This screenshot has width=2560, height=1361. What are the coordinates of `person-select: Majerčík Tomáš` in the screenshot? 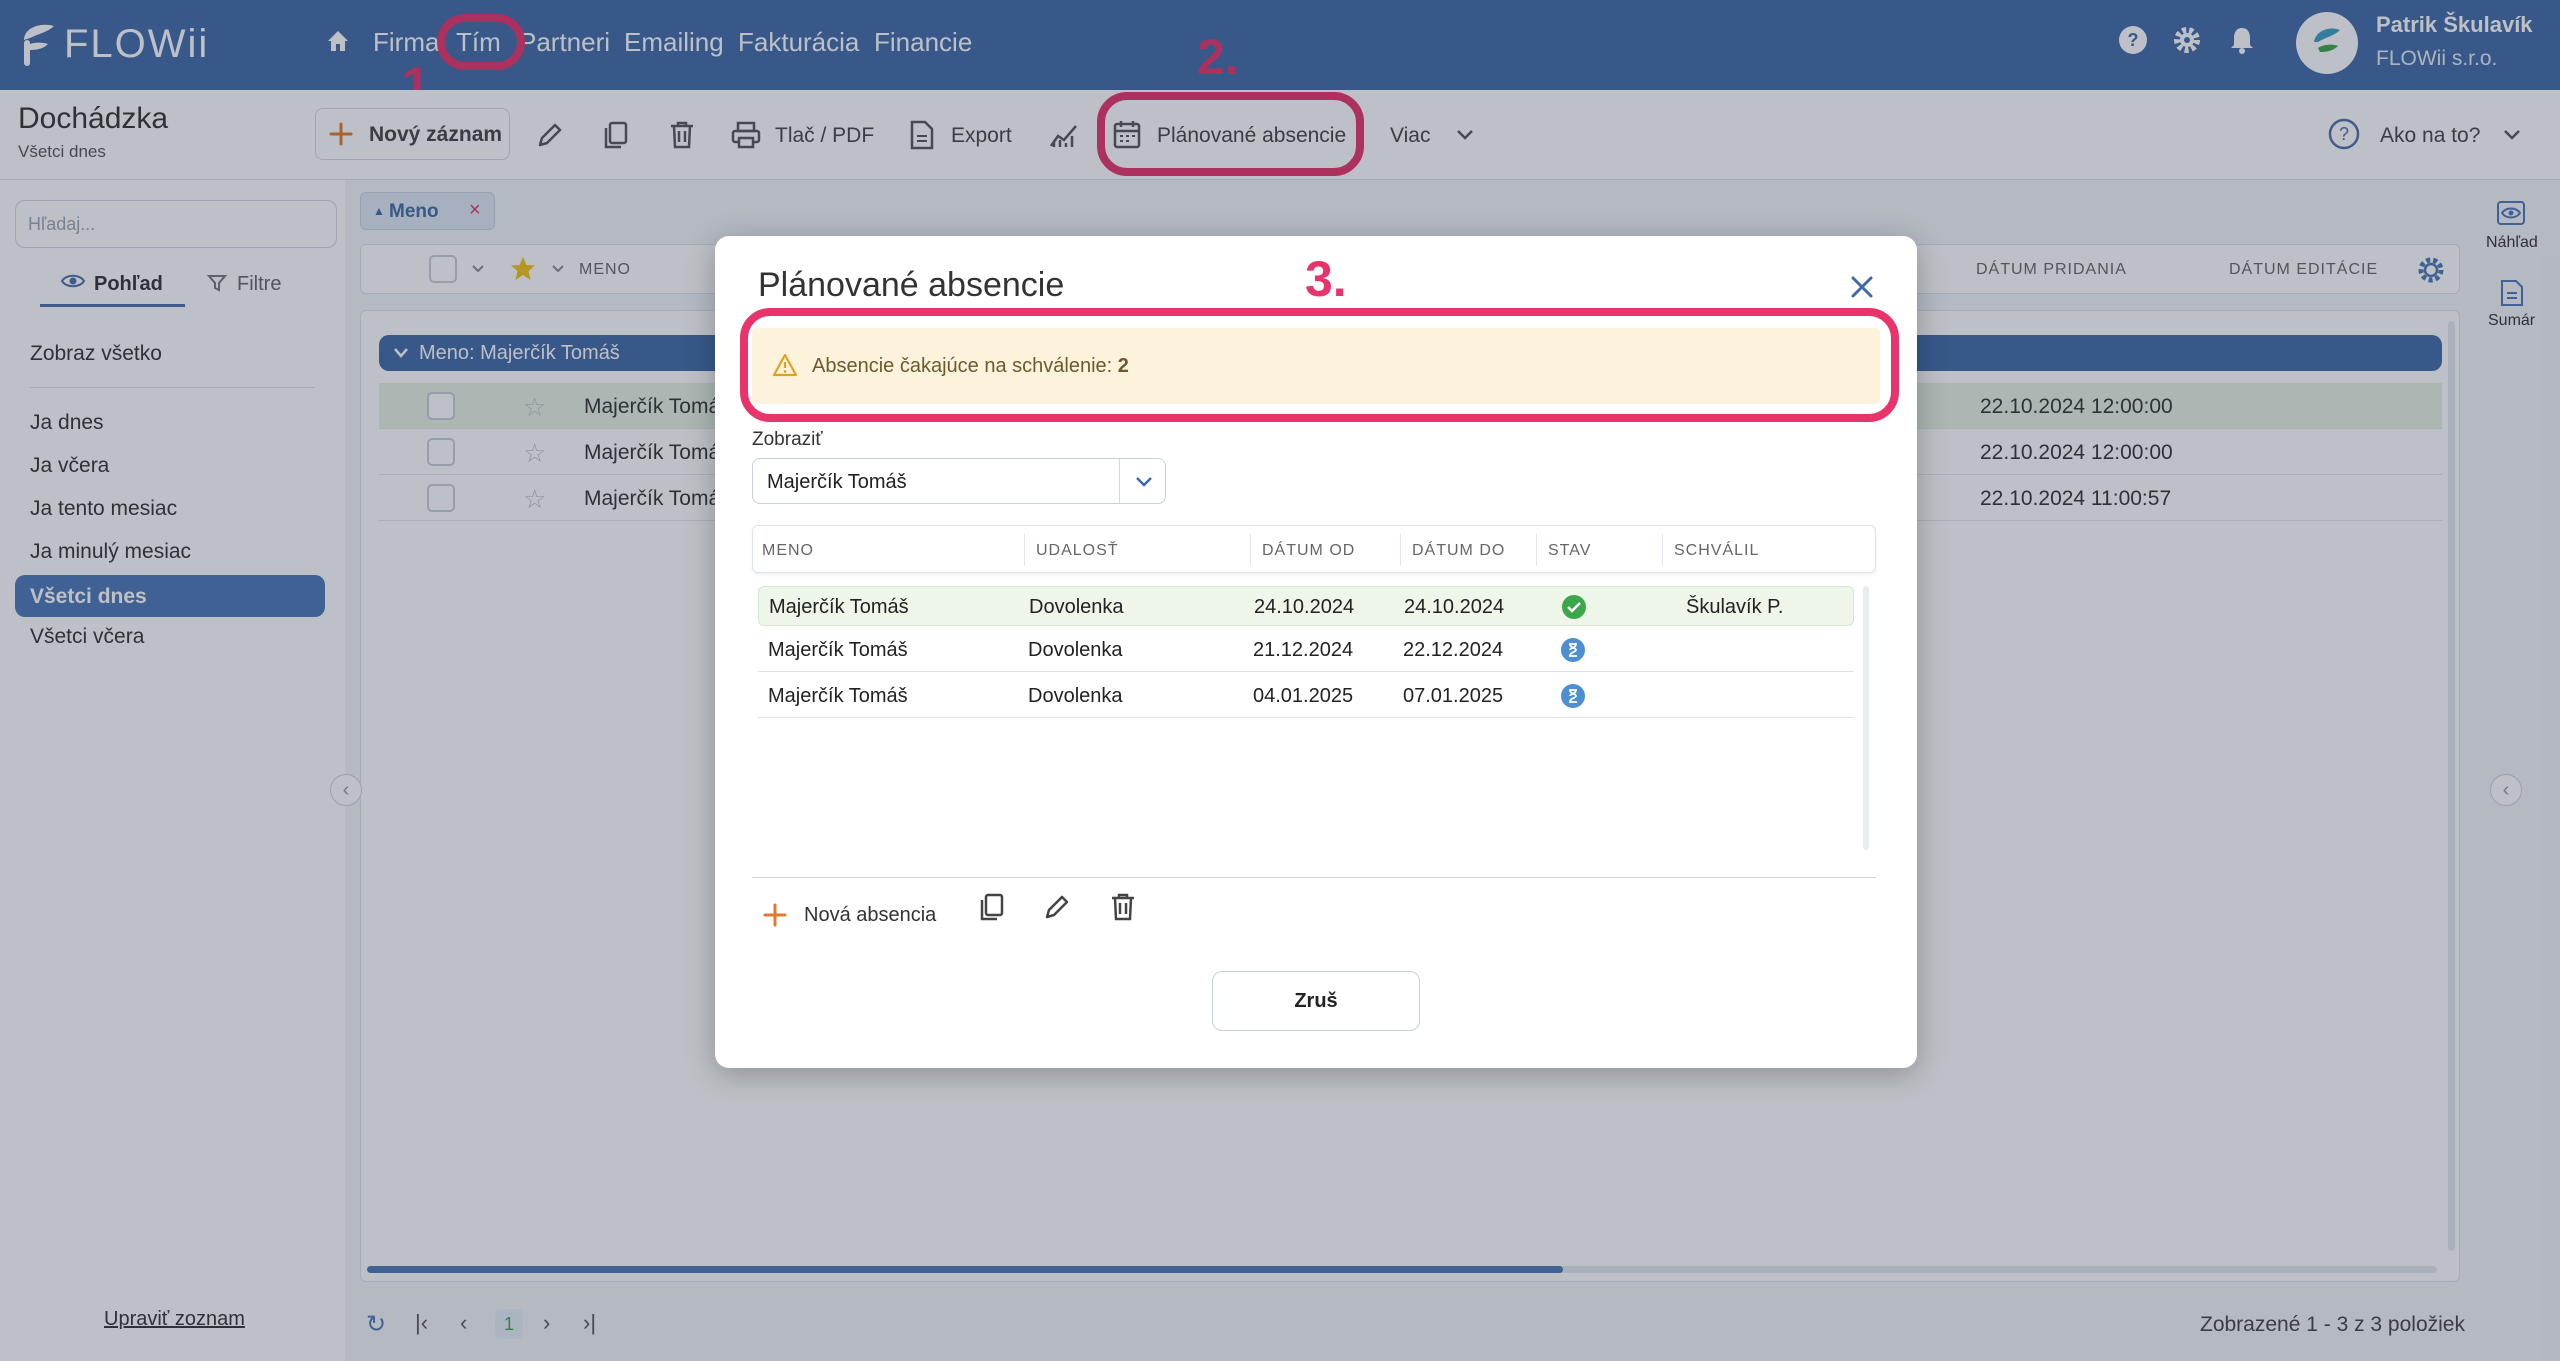 It's located at (959, 481).